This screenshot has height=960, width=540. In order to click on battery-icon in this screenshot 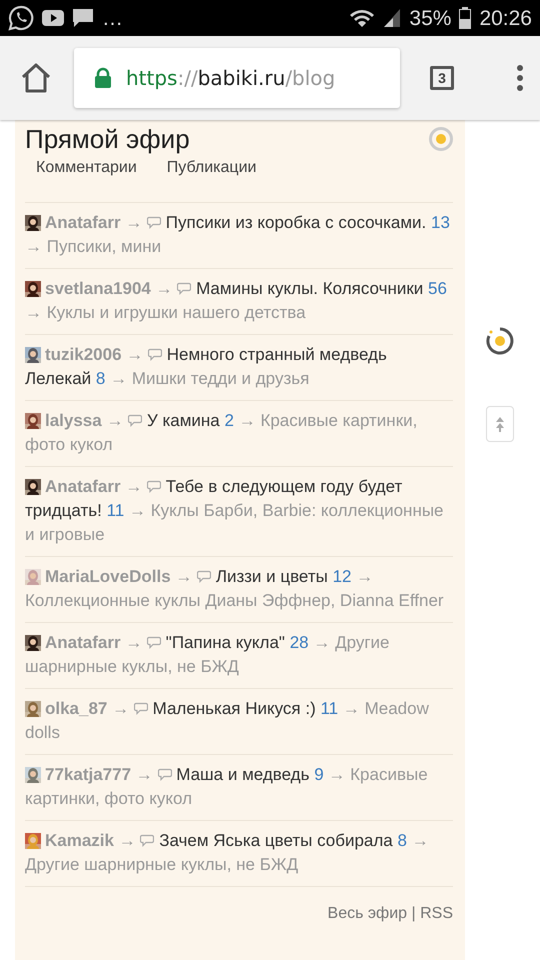, I will do `click(465, 18)`.